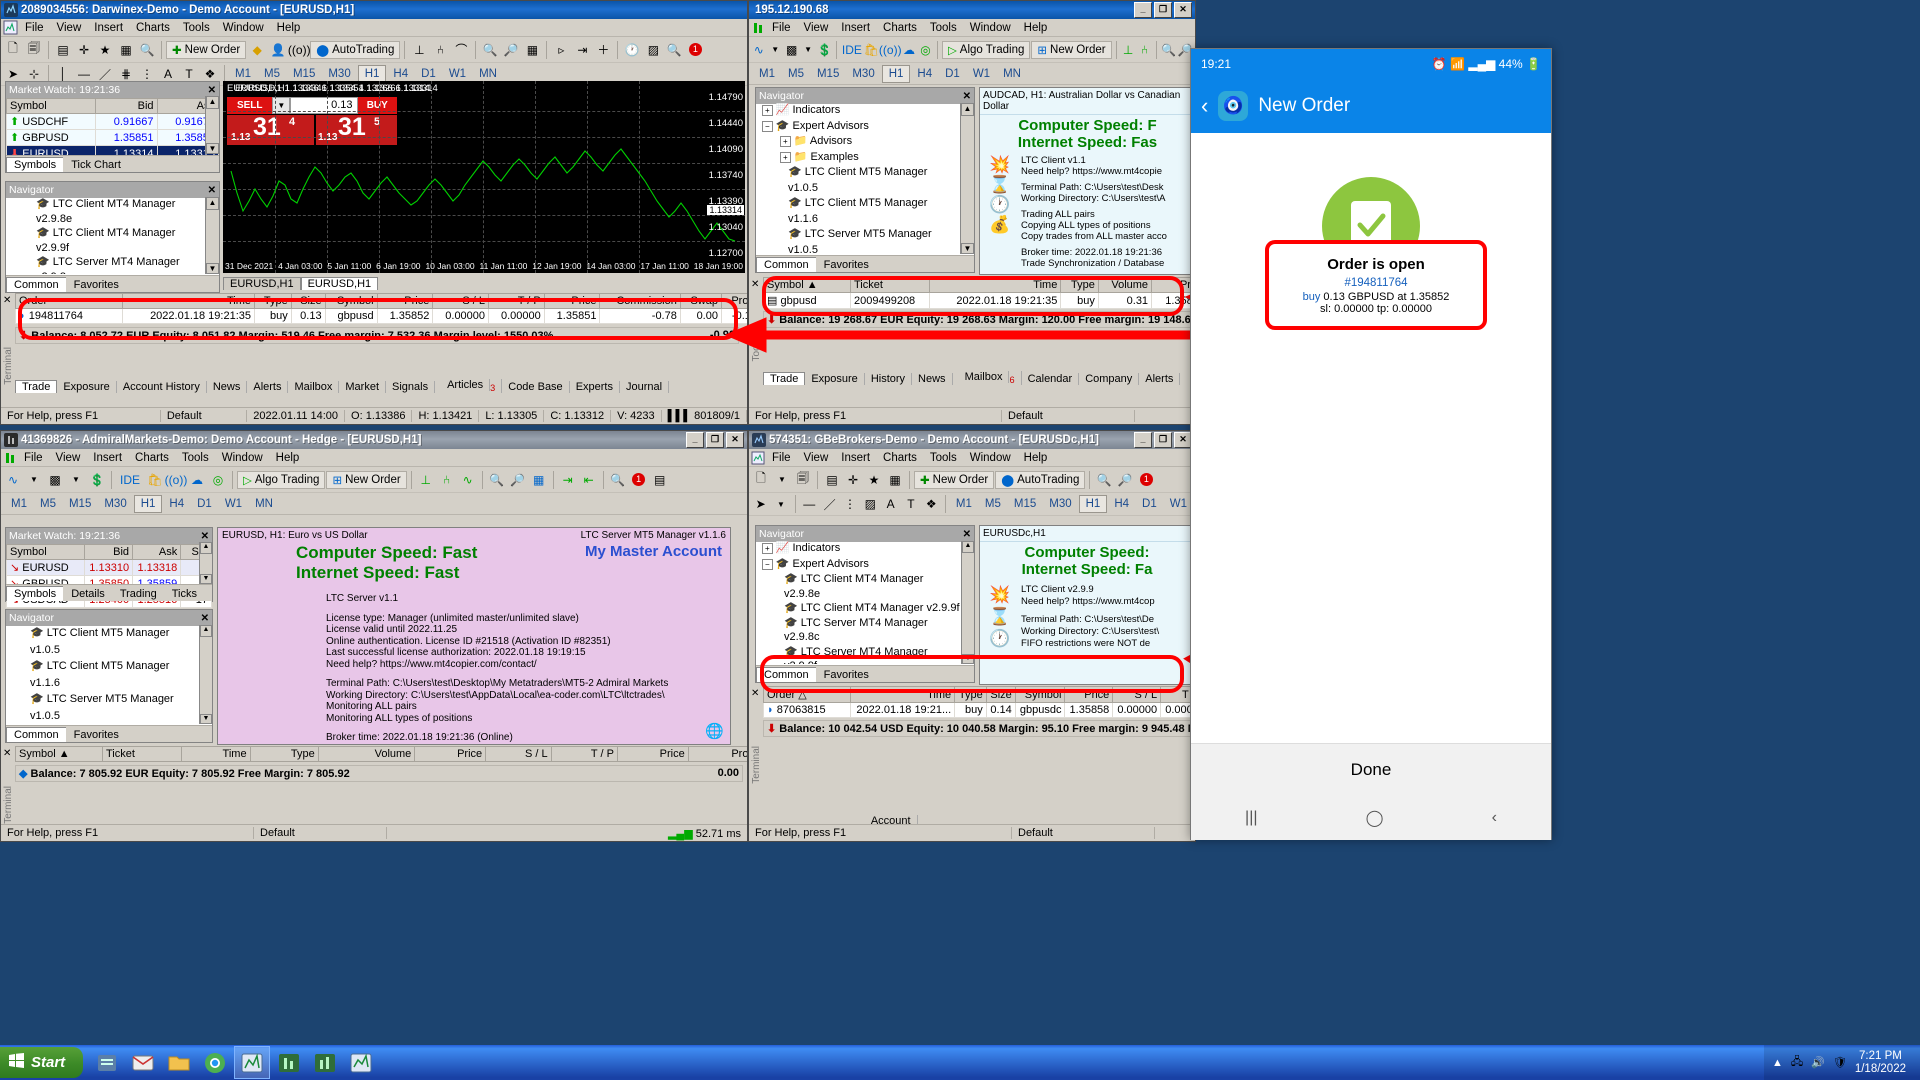  What do you see at coordinates (205, 674) in the screenshot?
I see `navigator-scrollbar-3: ▲ ▼` at bounding box center [205, 674].